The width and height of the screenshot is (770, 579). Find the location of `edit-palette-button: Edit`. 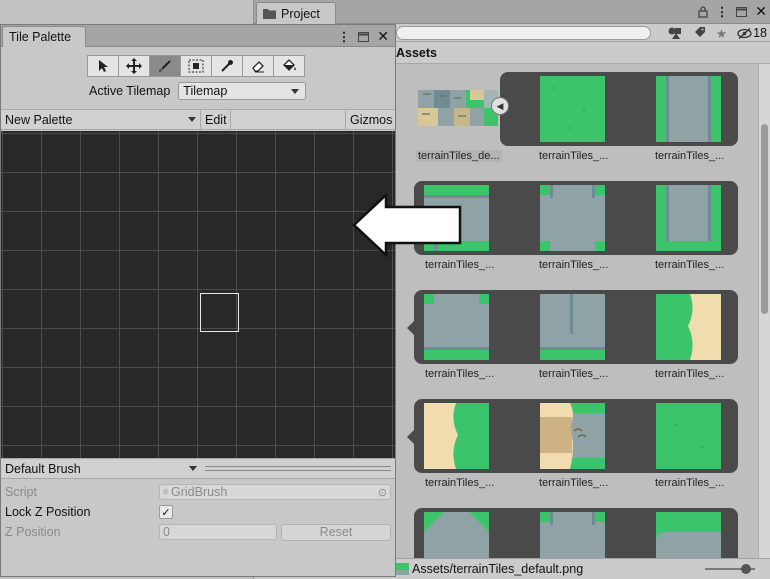

edit-palette-button: Edit is located at coordinates (216, 120).